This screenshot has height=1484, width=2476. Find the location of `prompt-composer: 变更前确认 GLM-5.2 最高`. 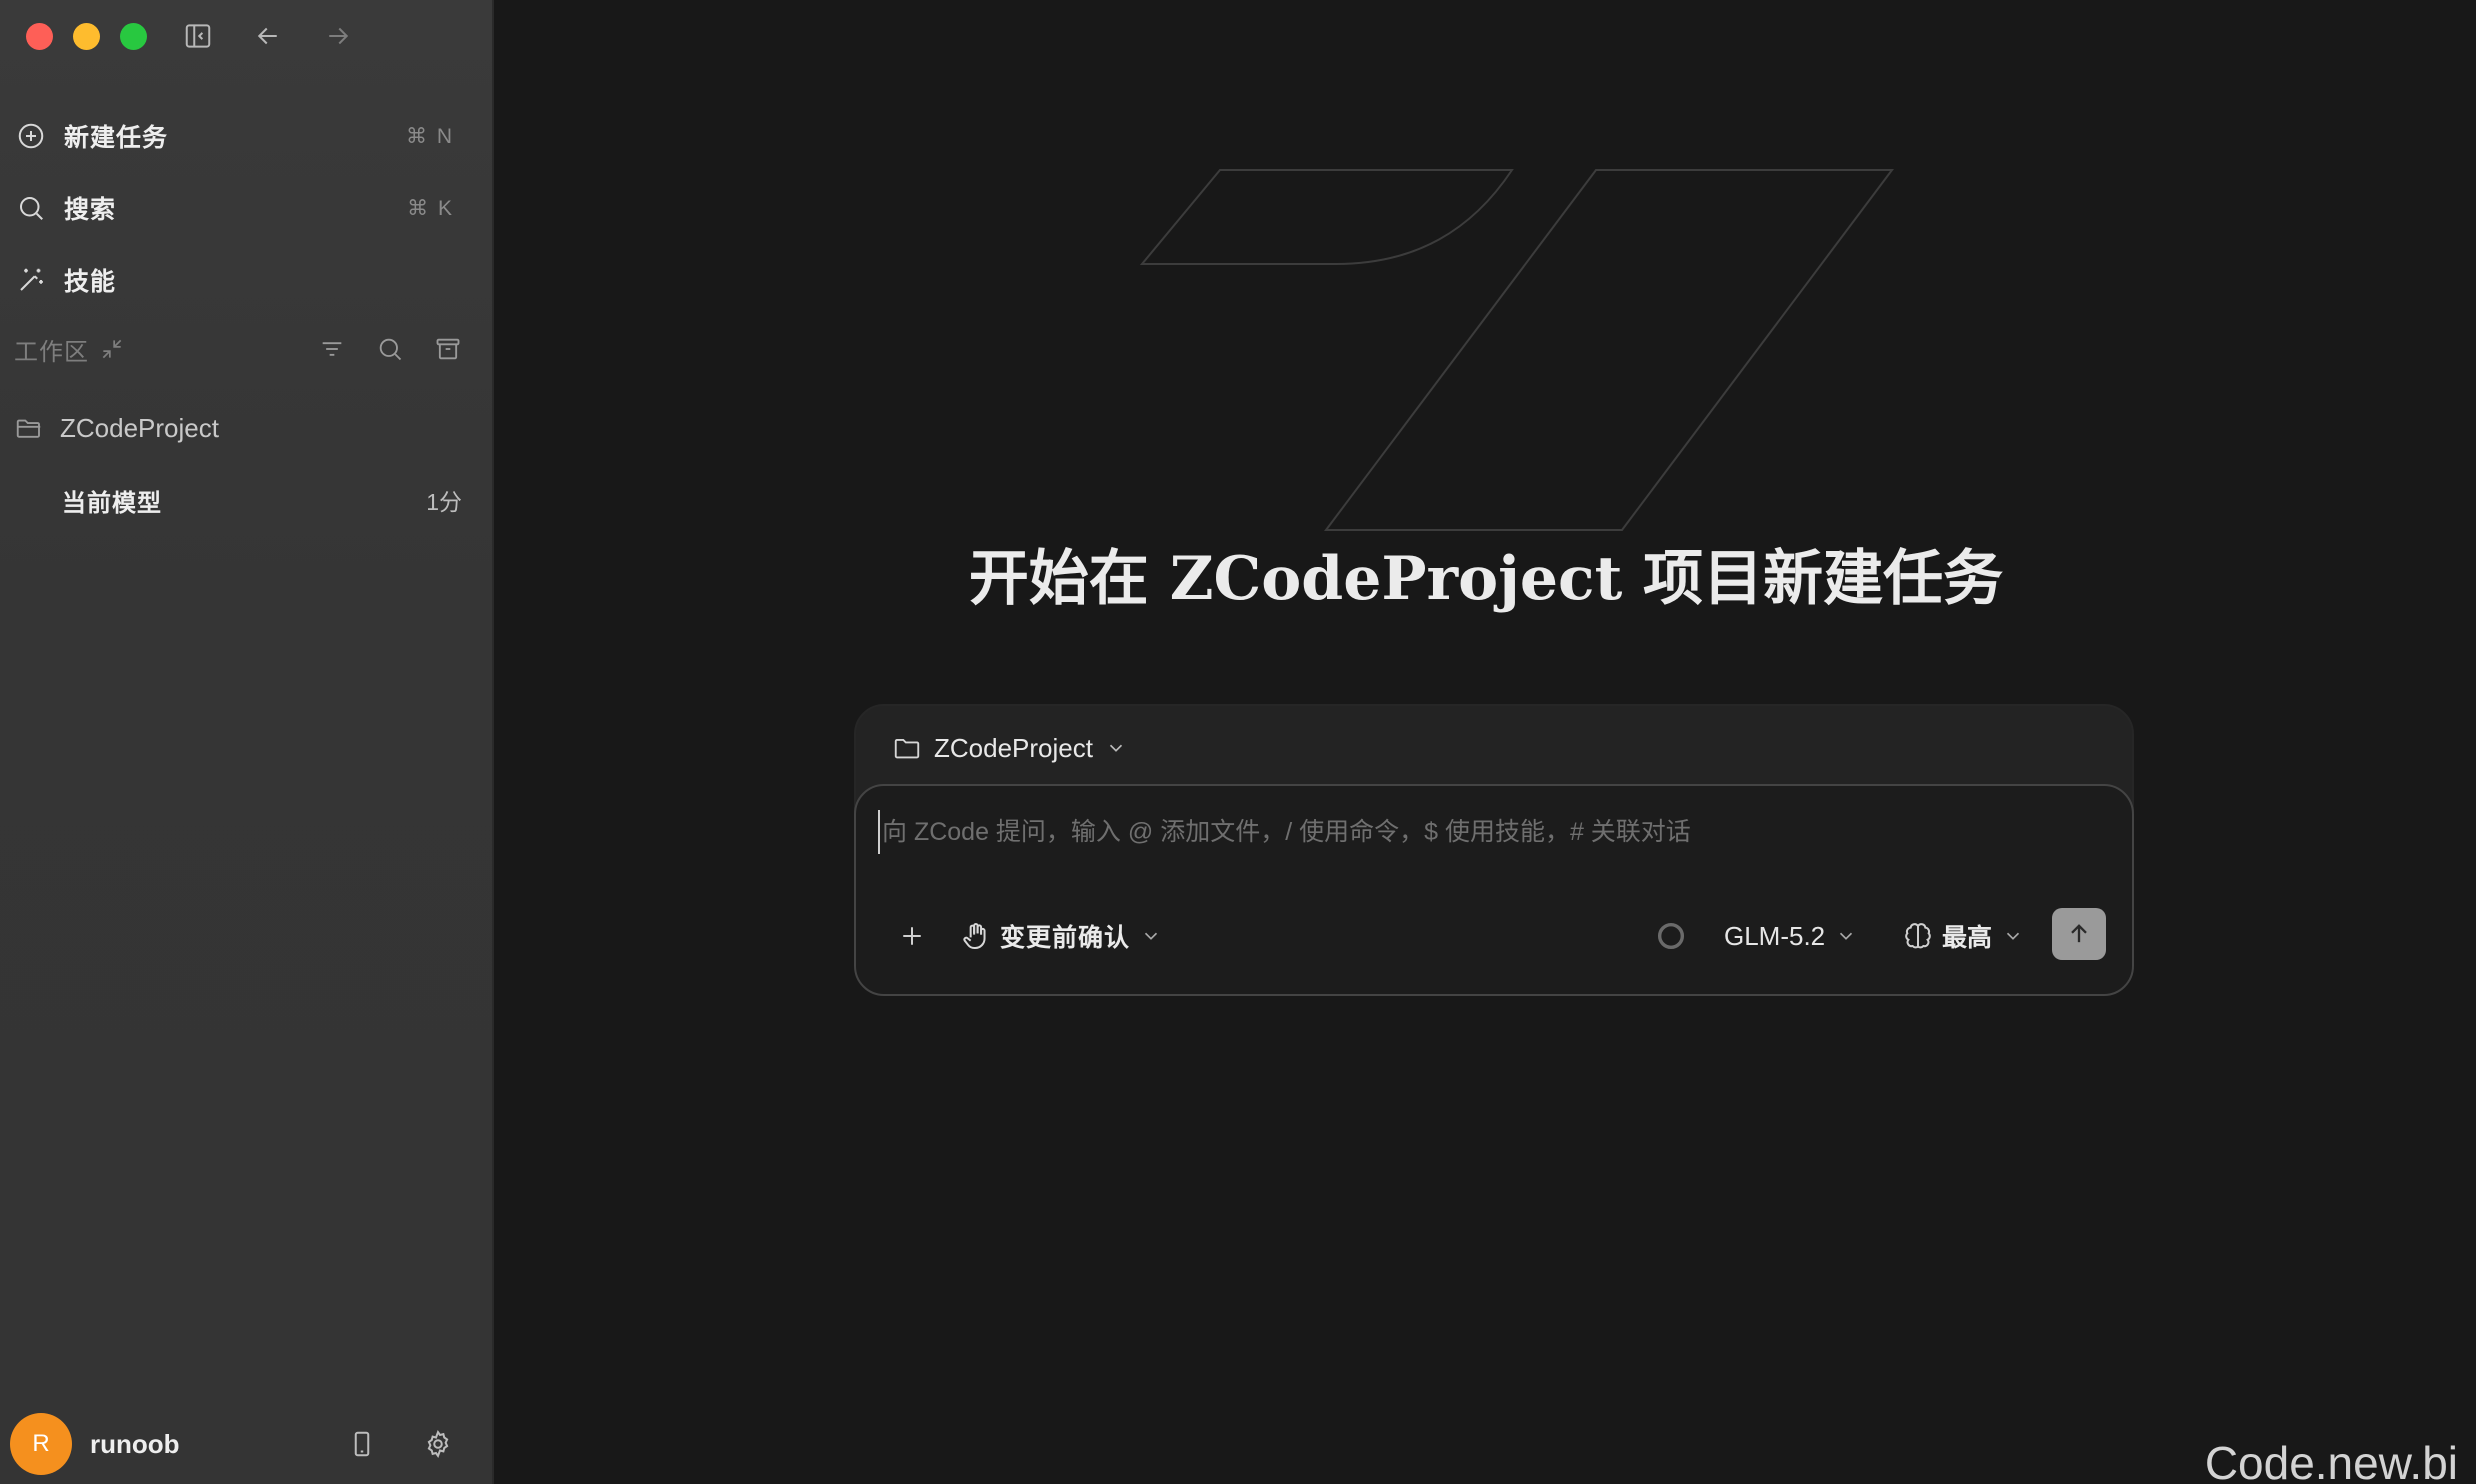

prompt-composer: 变更前确认 GLM-5.2 最高 is located at coordinates (1494, 890).